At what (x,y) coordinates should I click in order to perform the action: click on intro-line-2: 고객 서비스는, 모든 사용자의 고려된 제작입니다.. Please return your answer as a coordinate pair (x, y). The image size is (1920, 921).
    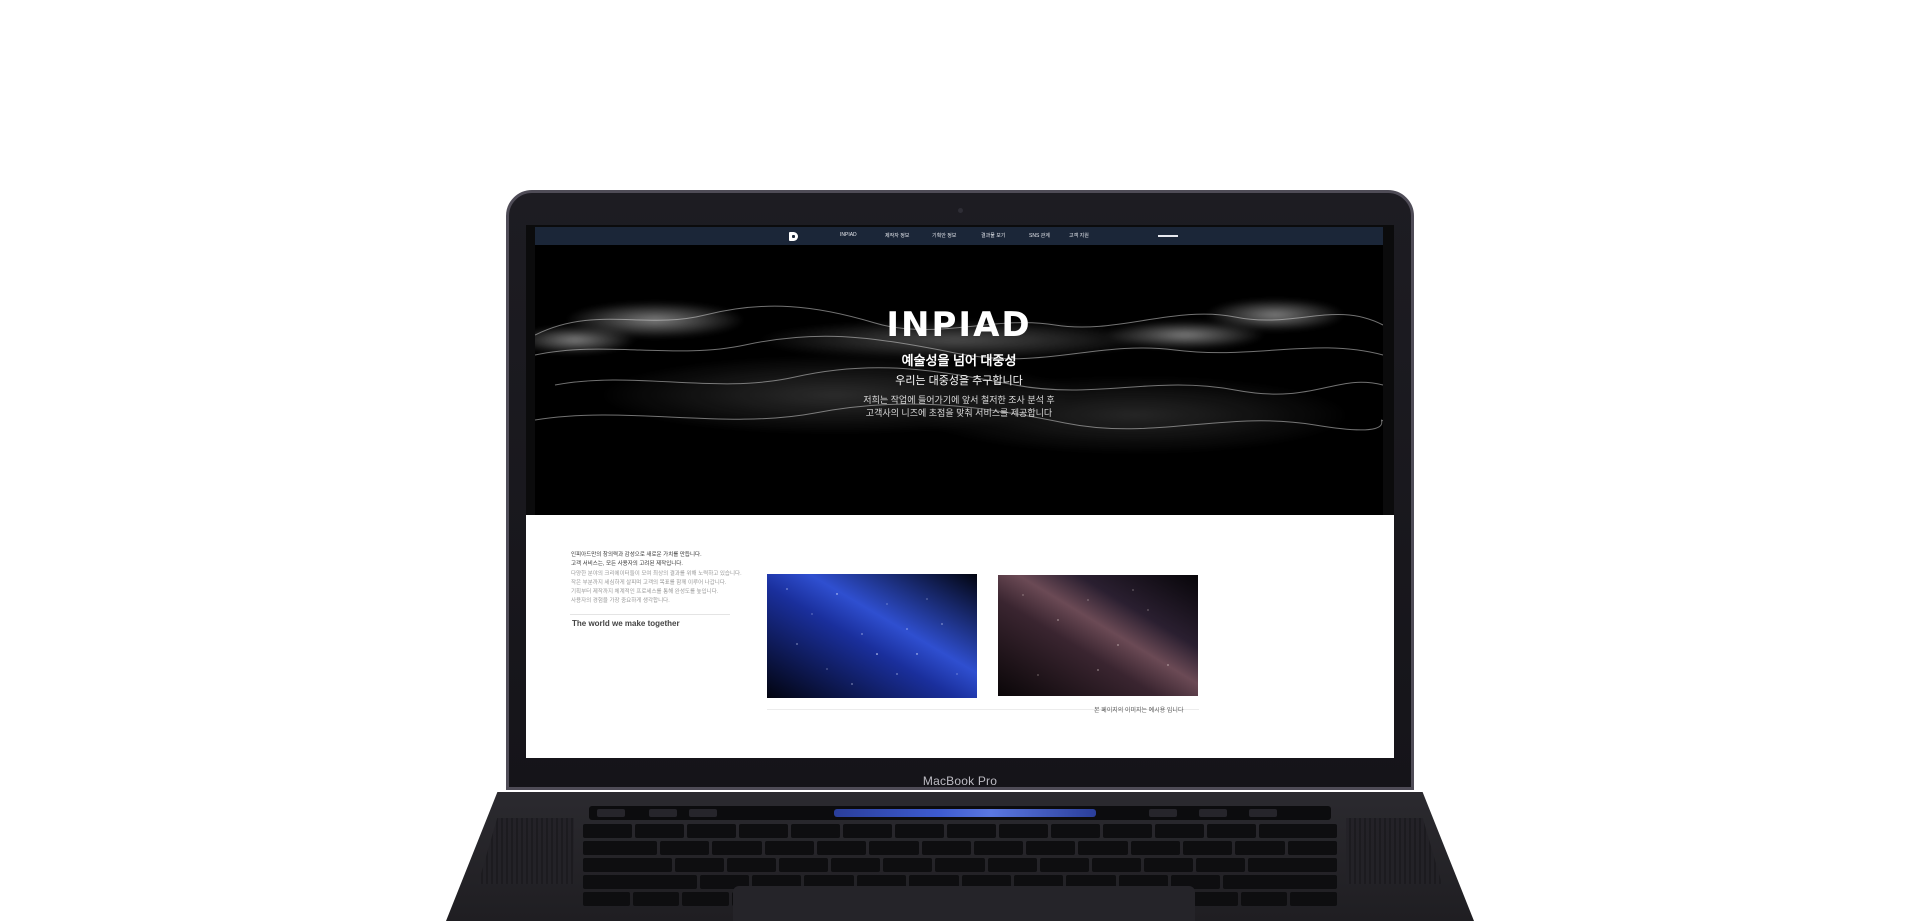
    Looking at the image, I should click on (627, 564).